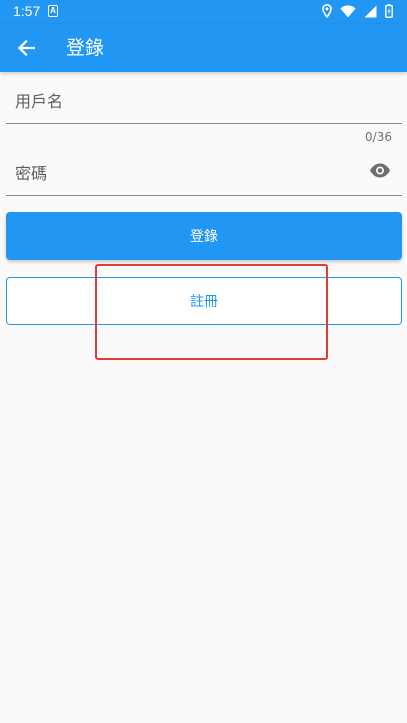 The width and height of the screenshot is (407, 723). Describe the element at coordinates (27, 11) in the screenshot. I see `status-time: 1:57` at that location.